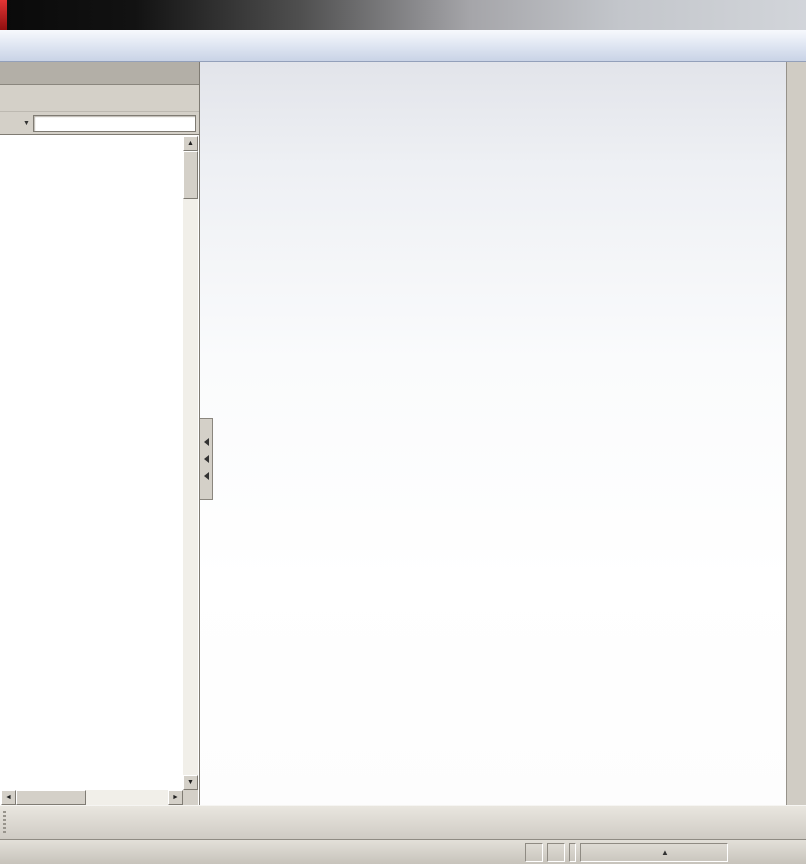 The image size is (806, 864). I want to click on filter-dropdown-icon: ▼, so click(26, 123).